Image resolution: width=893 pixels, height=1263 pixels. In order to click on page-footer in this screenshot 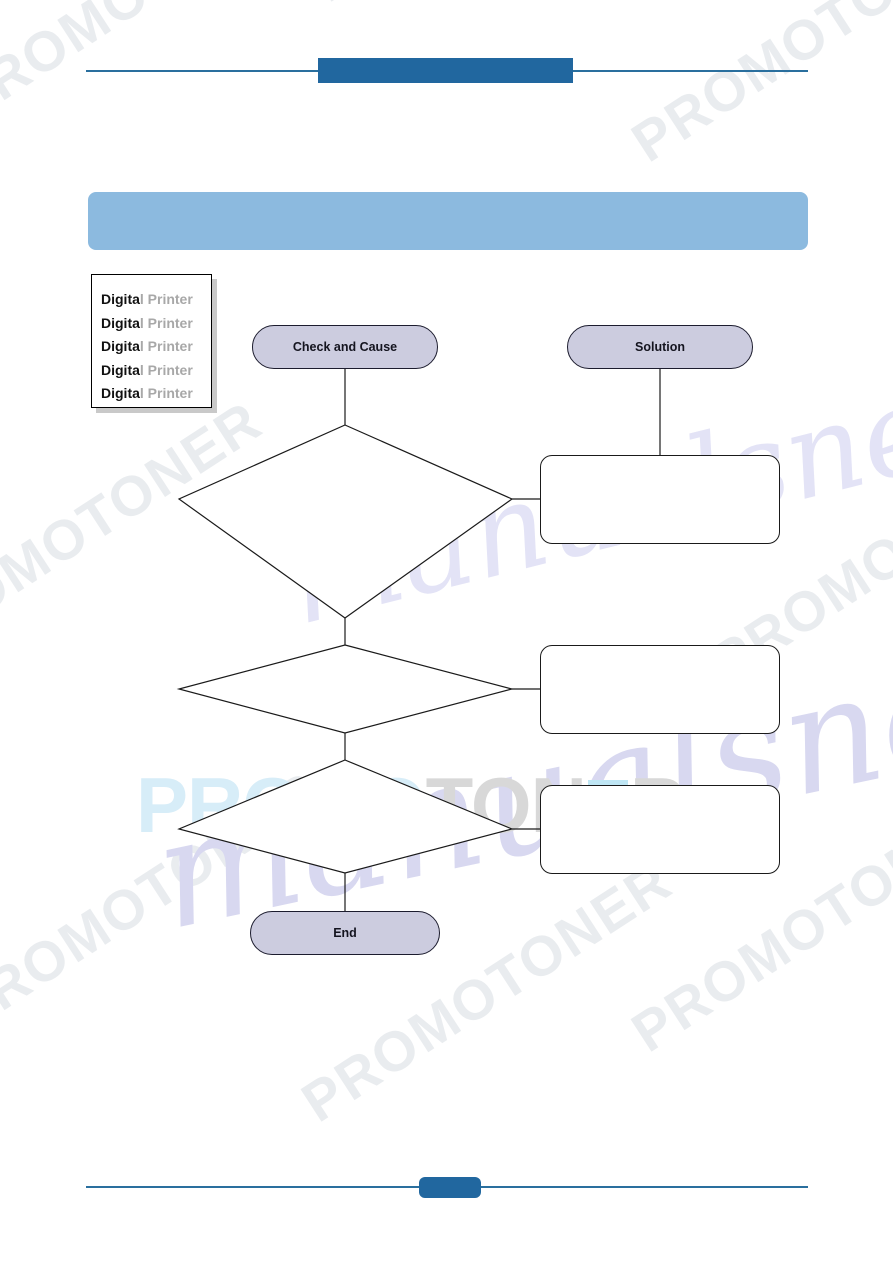, I will do `click(446, 1190)`.